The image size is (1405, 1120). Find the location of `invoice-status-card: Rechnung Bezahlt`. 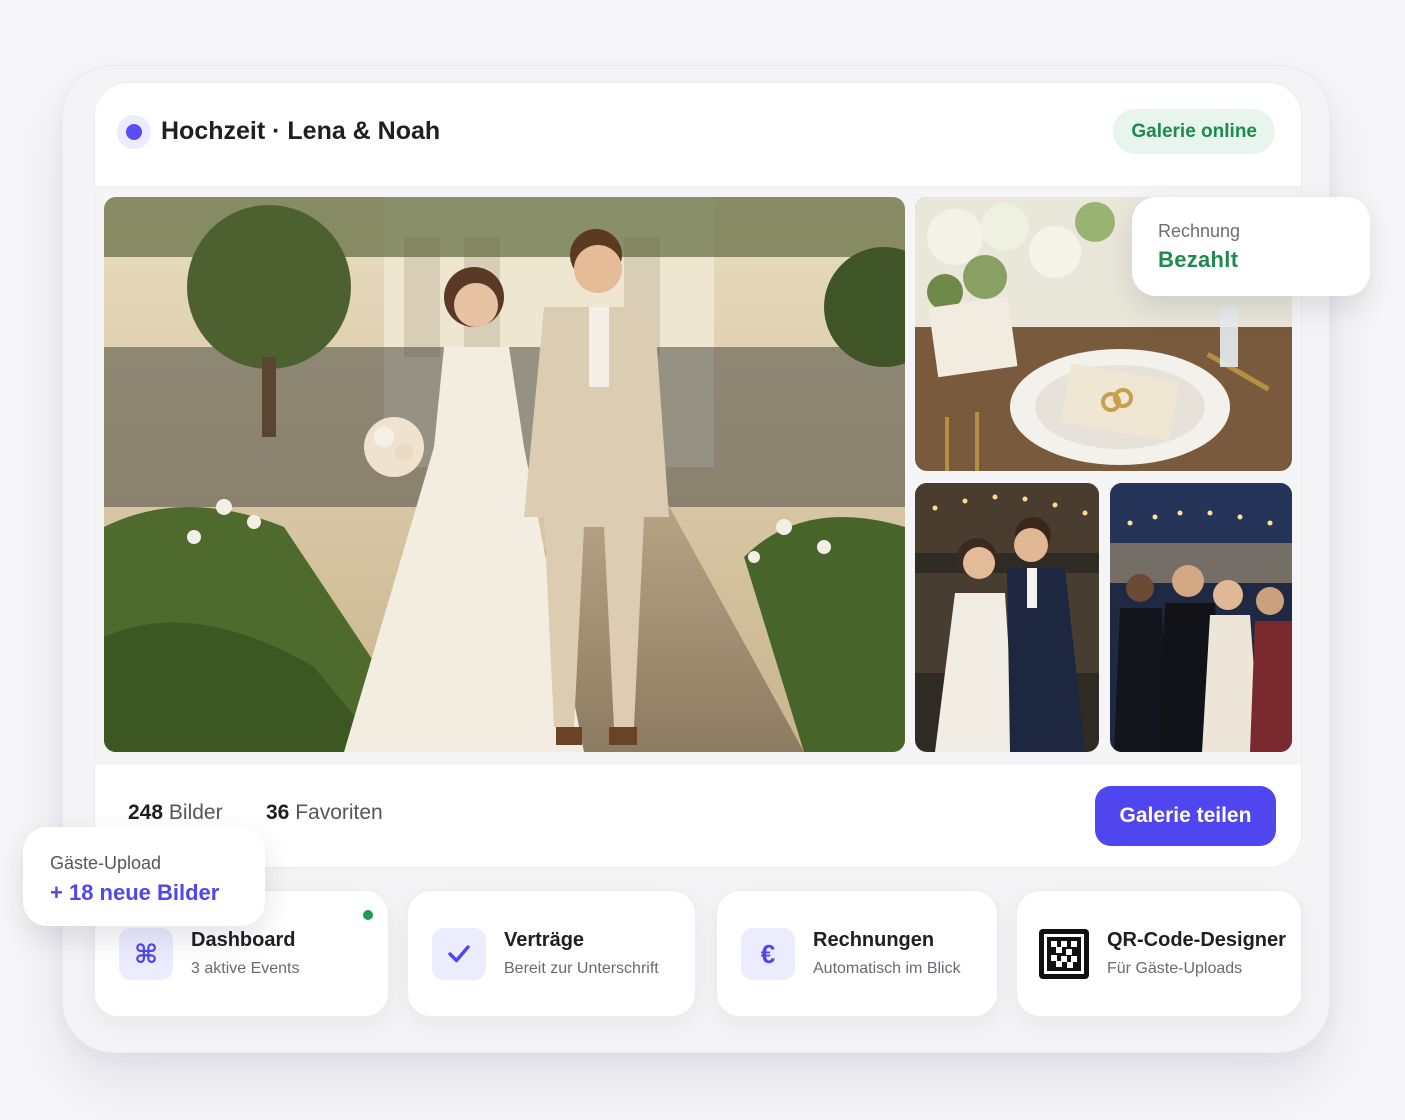

invoice-status-card: Rechnung Bezahlt is located at coordinates (1251, 246).